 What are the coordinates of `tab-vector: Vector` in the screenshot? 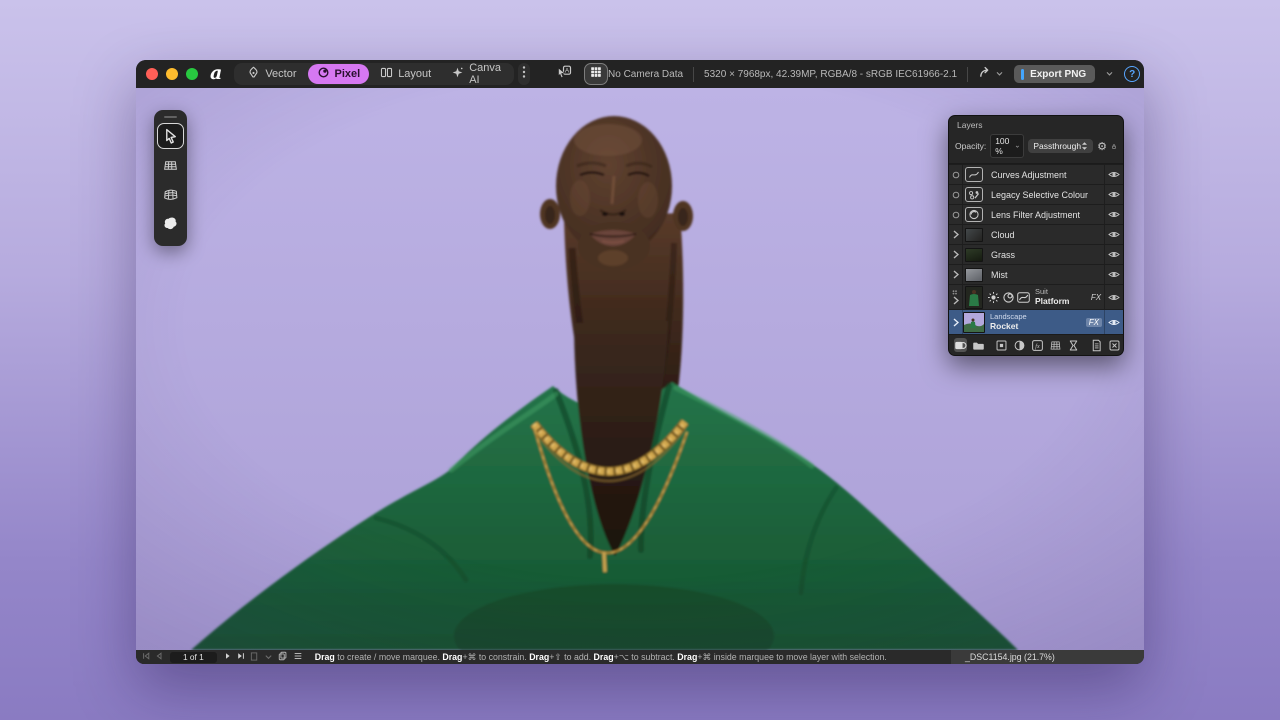 It's located at (271, 74).